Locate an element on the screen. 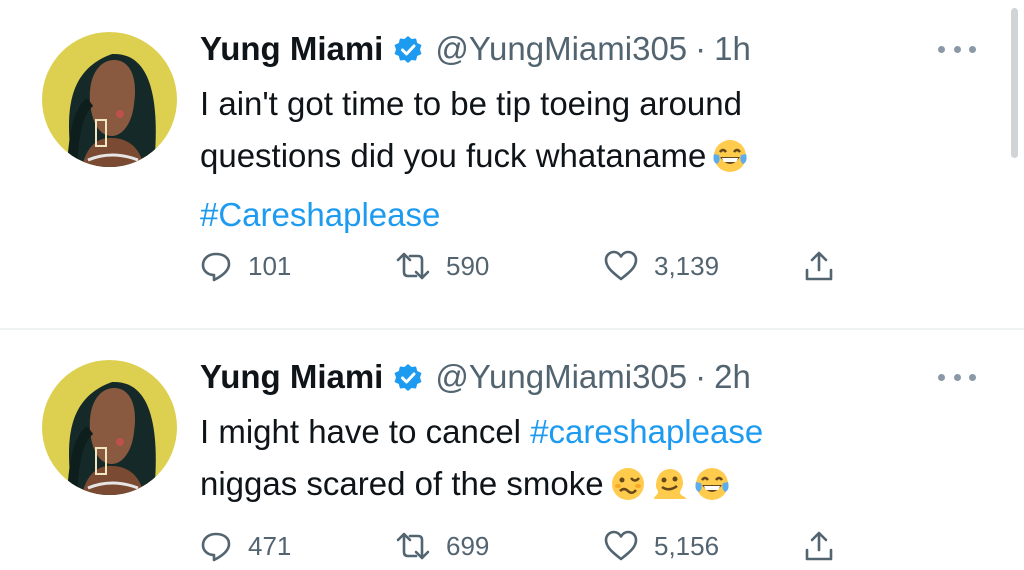 This screenshot has width=1024, height=570. tweet-header: Yung Miami @YungMiami305 · 1h is located at coordinates (475, 49).